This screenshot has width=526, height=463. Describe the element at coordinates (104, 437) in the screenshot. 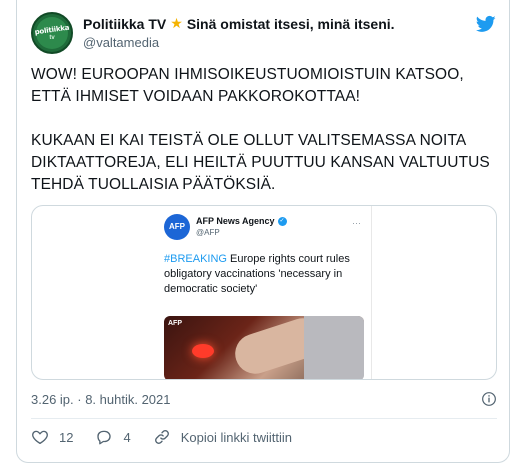

I see `reply-icon` at that location.